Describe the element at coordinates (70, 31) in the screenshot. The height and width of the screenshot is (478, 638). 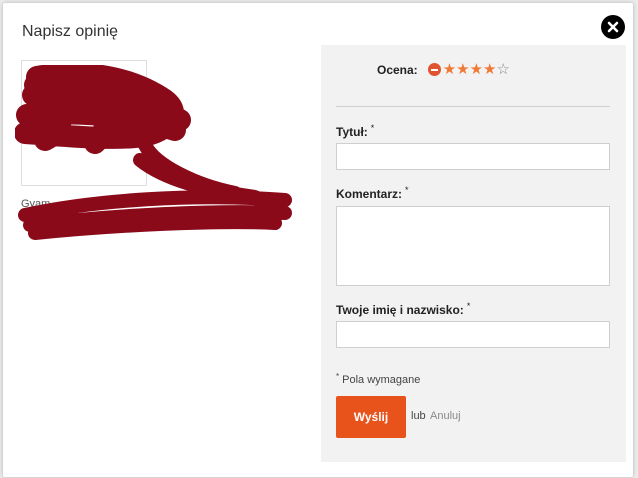
I see `modal-title: Napisz opinię` at that location.